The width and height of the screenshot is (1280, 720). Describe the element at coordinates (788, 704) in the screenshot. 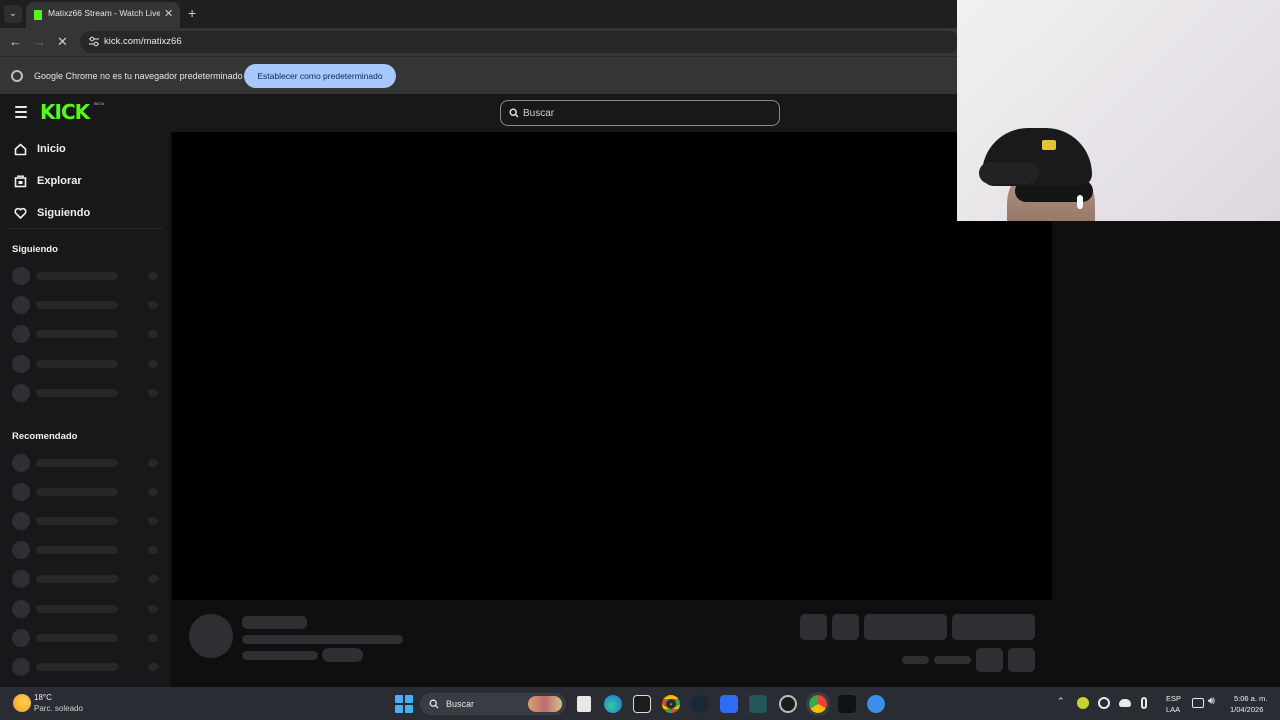

I see `obs-icon` at that location.